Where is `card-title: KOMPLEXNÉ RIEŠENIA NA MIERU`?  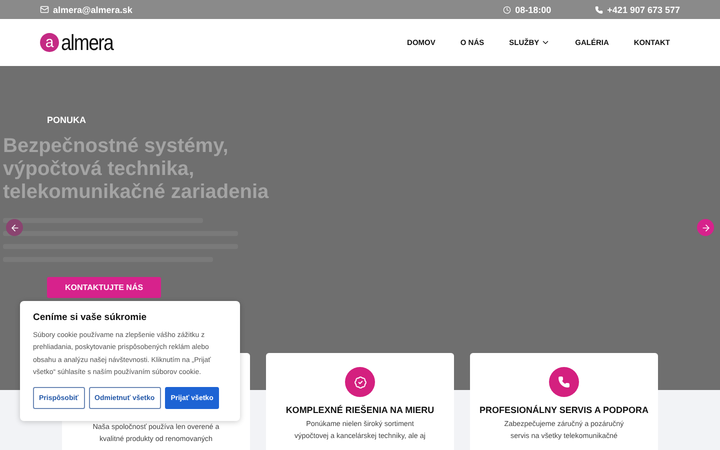 card-title: KOMPLEXNÉ RIEŠENIA NA MIERU is located at coordinates (360, 410).